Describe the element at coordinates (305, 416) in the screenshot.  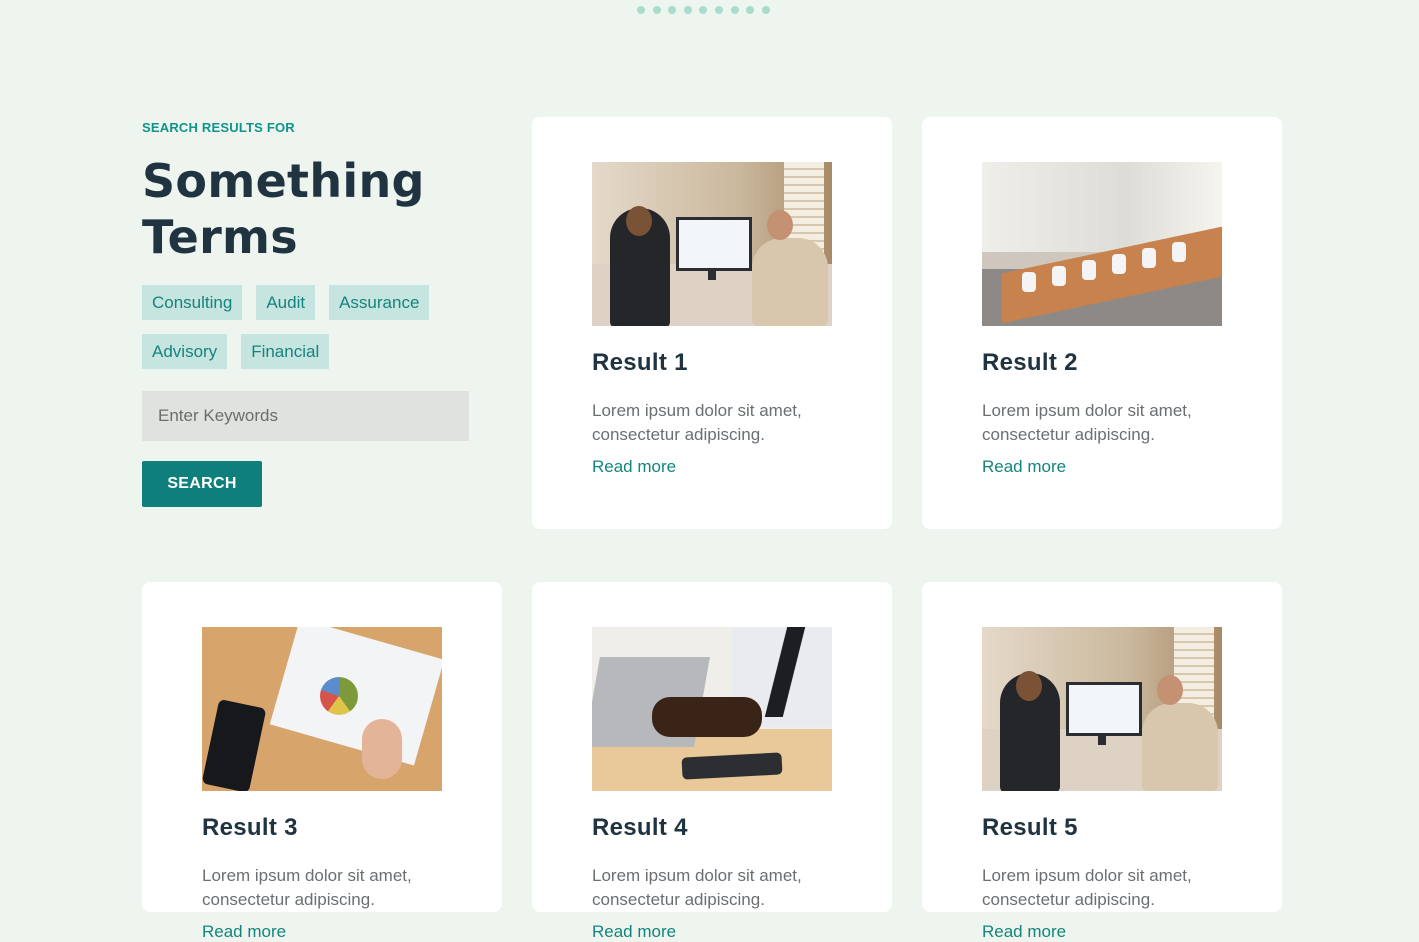
I see `keyword-search-input` at that location.